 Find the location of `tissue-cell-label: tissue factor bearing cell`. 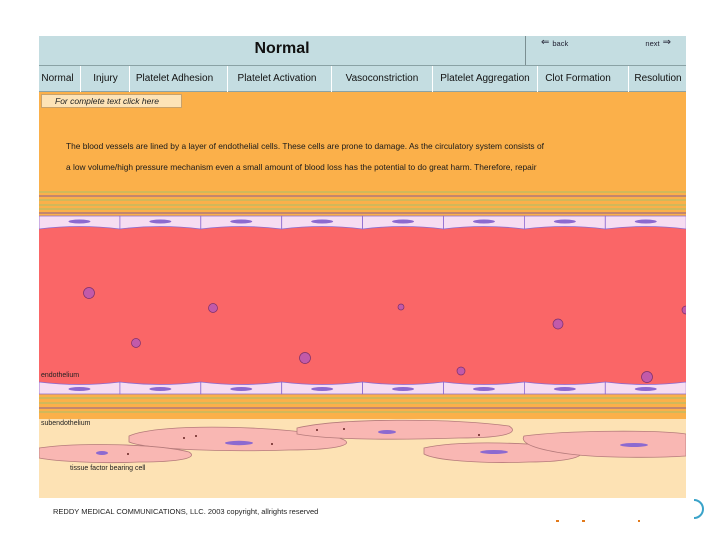

tissue-cell-label: tissue factor bearing cell is located at coordinates (108, 468).